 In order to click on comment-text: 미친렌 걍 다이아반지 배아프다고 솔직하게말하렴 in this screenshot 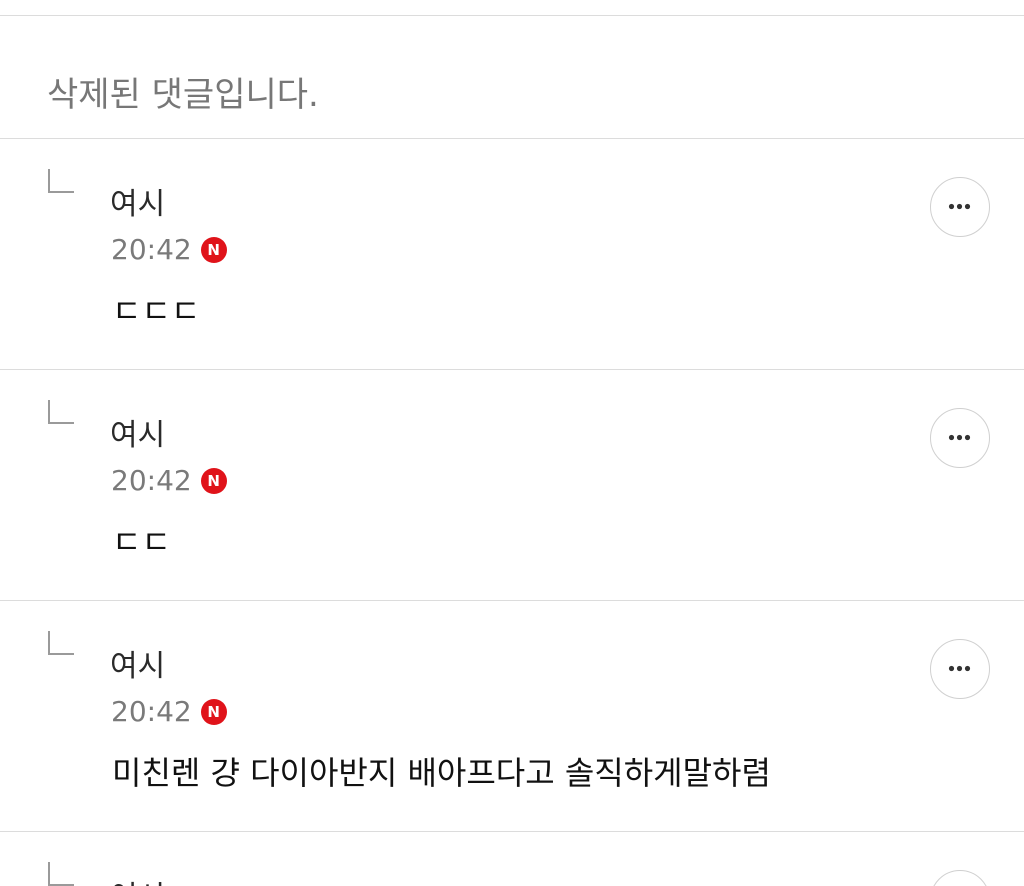, I will do `click(441, 773)`.